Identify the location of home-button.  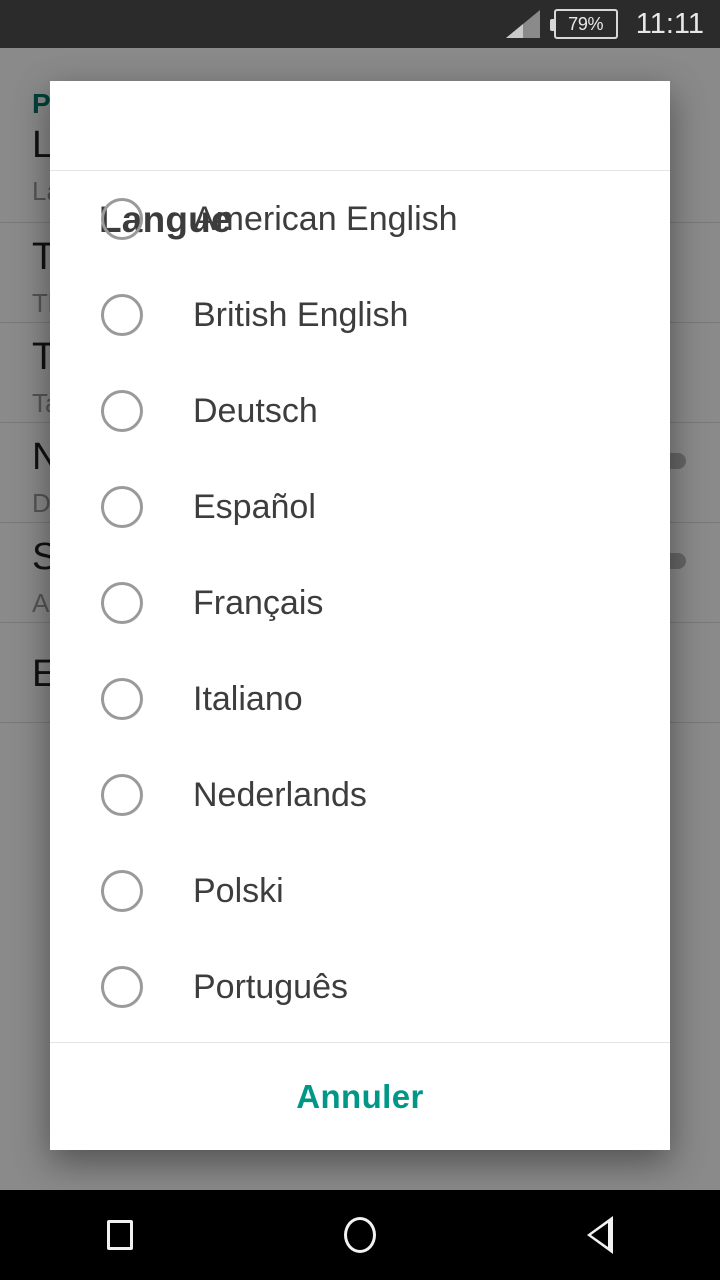
(360, 1235).